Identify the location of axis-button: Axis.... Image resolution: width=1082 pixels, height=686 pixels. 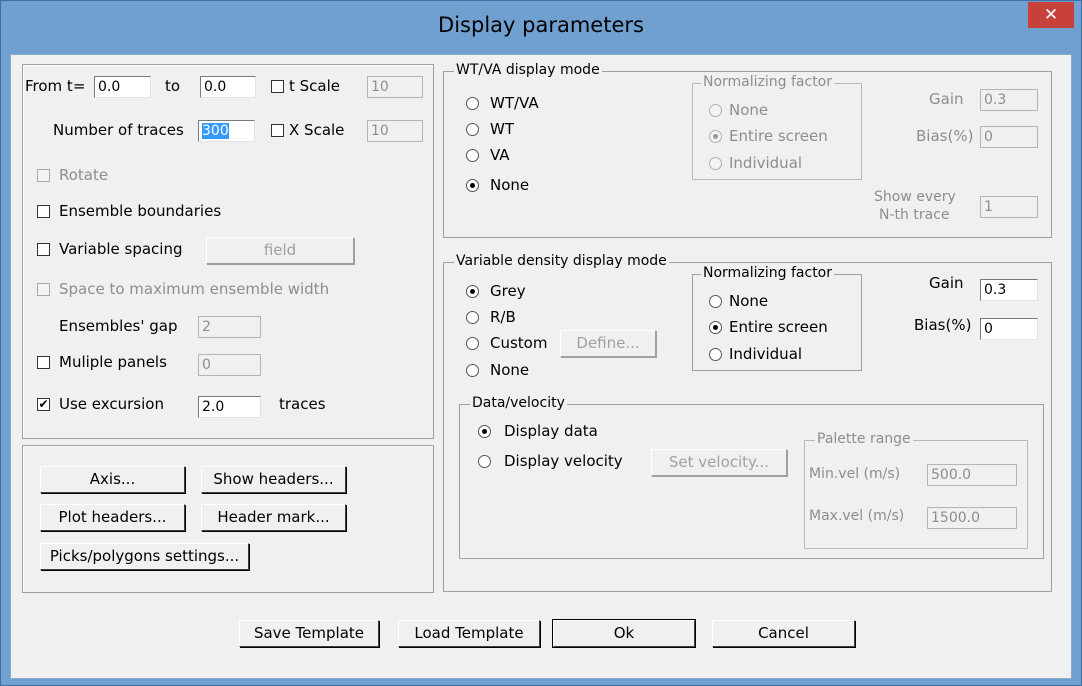
(112, 479).